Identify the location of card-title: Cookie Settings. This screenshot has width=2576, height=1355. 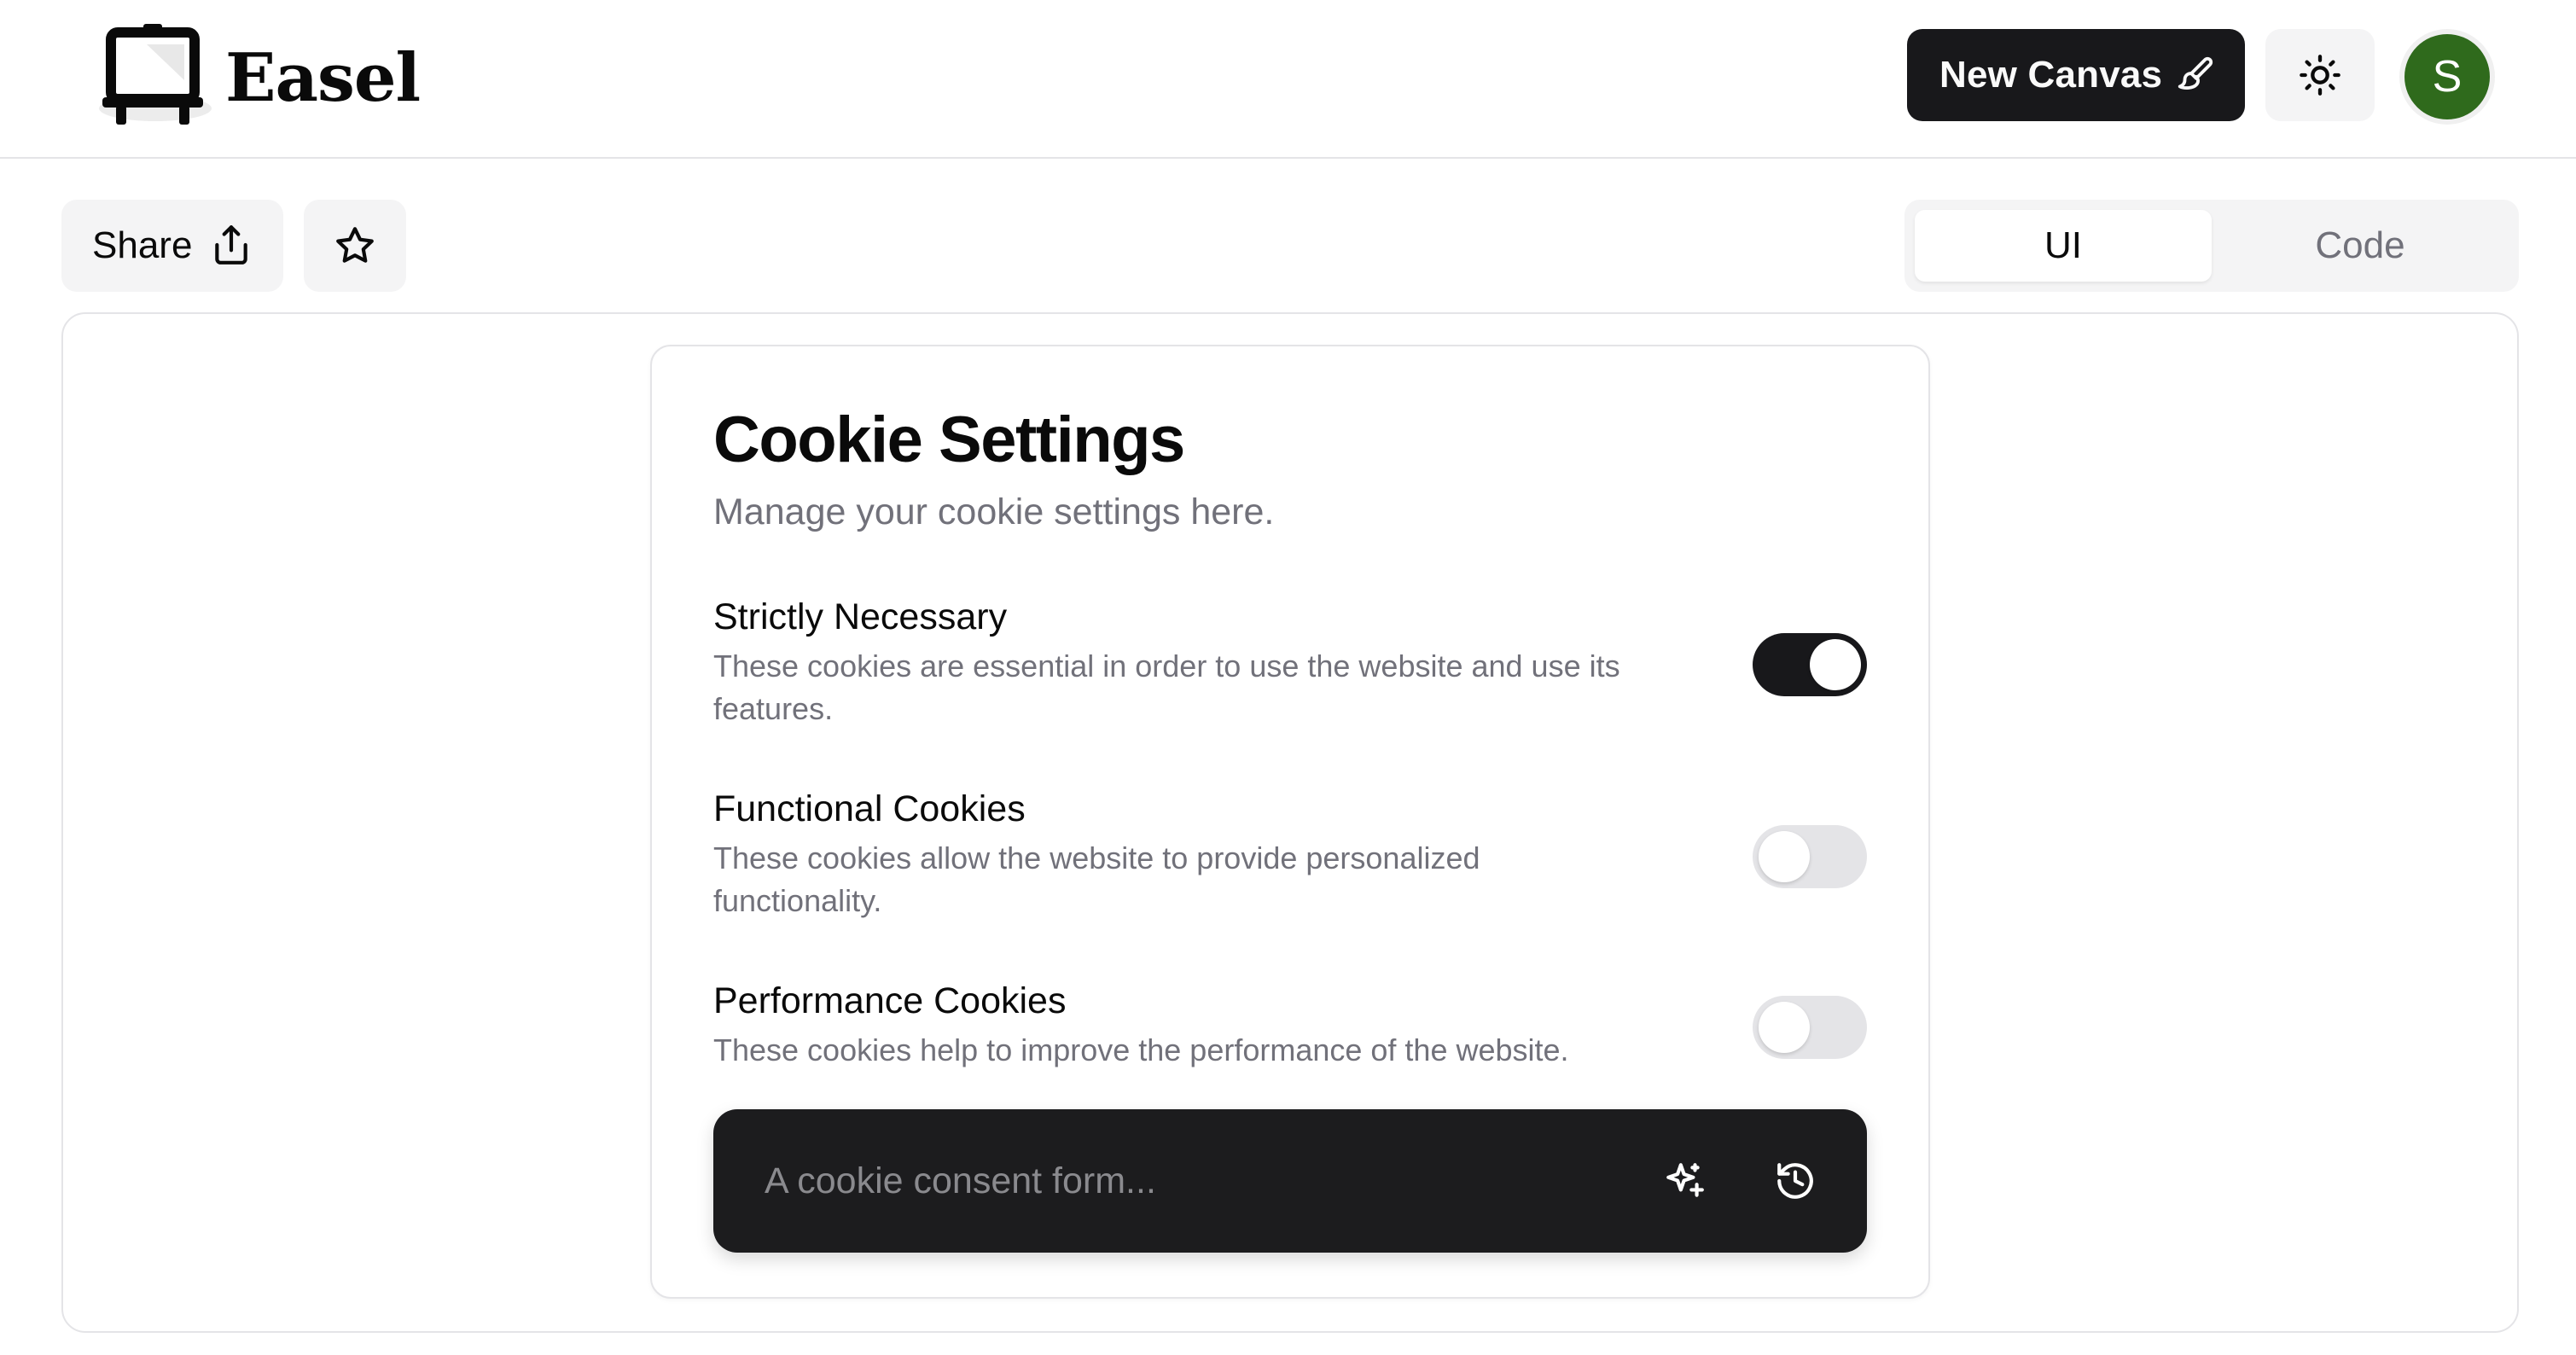
(949, 440).